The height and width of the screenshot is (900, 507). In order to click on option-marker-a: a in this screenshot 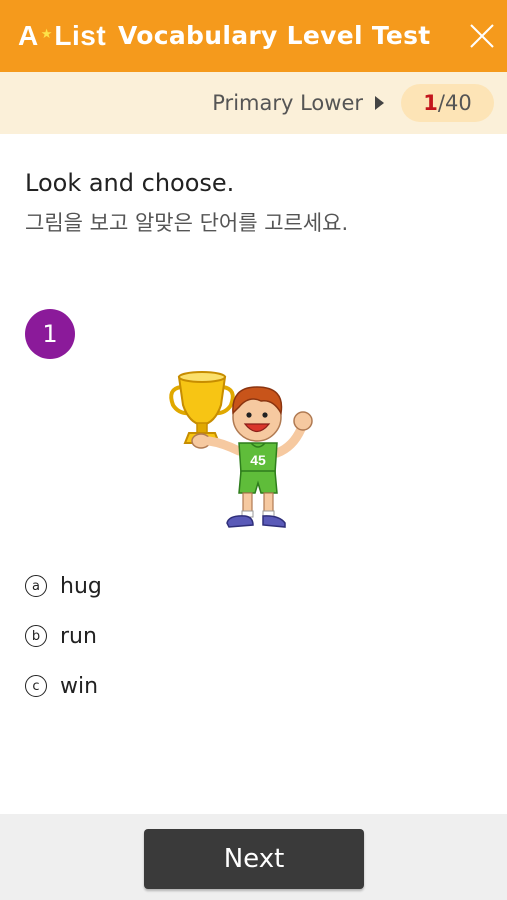, I will do `click(36, 586)`.